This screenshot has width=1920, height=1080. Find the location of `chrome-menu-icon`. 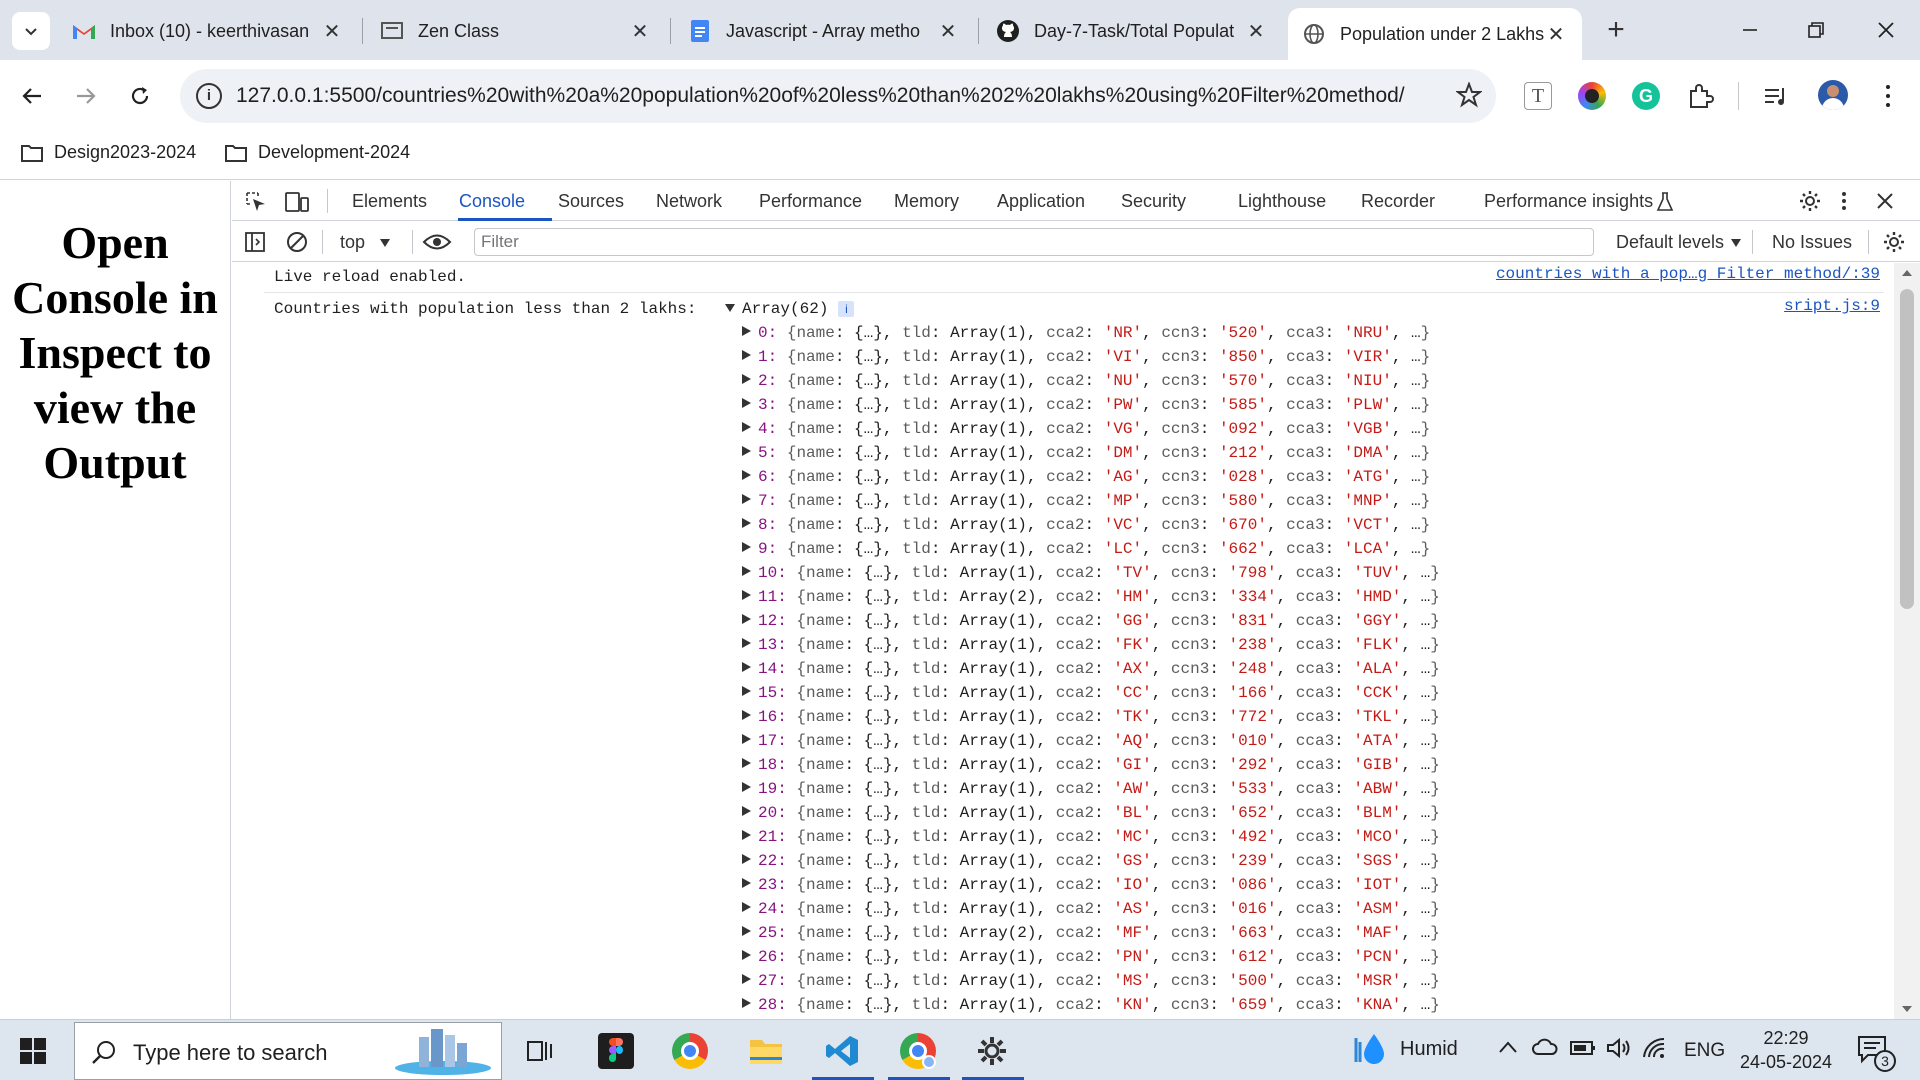

chrome-menu-icon is located at coordinates (1888, 96).